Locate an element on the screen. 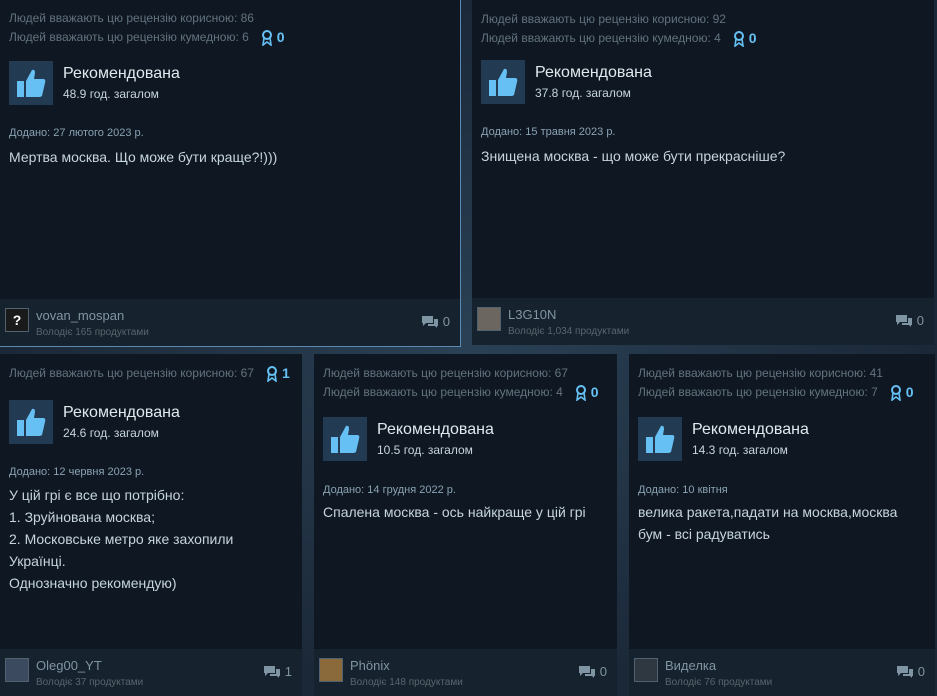 The image size is (937, 696). review-line: Спалена москва - ось найкраще у цій грі is located at coordinates (454, 512).